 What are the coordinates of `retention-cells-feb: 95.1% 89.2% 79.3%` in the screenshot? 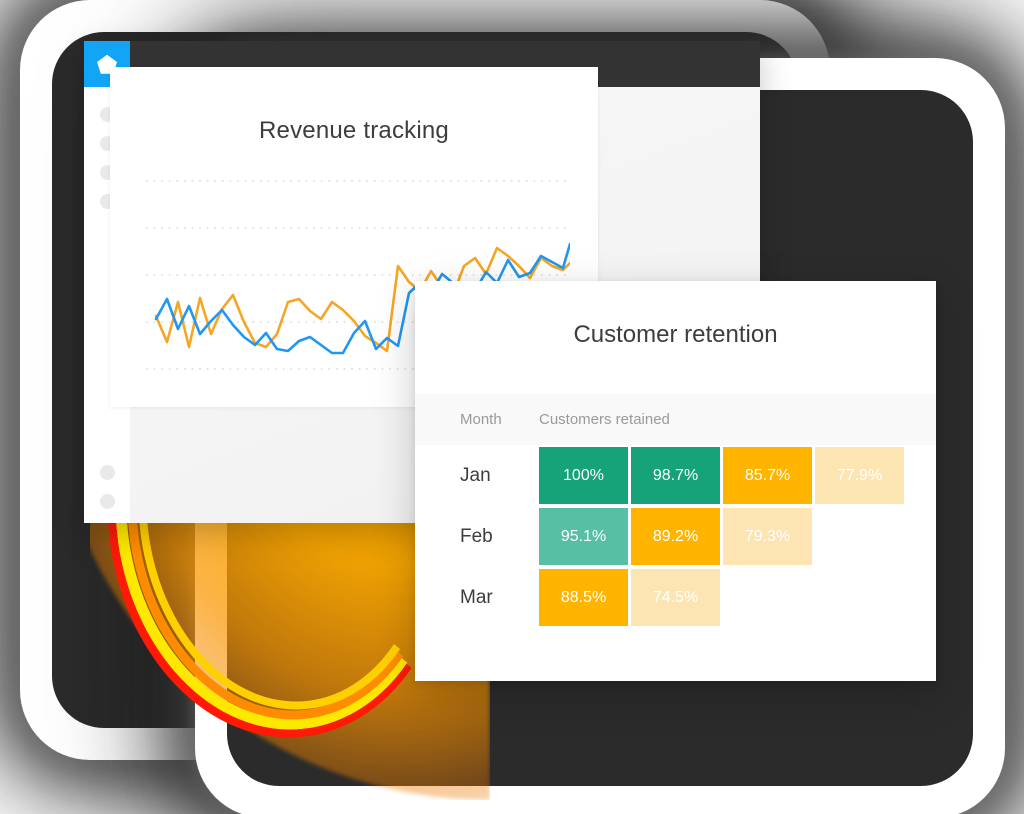 It's located at (675, 536).